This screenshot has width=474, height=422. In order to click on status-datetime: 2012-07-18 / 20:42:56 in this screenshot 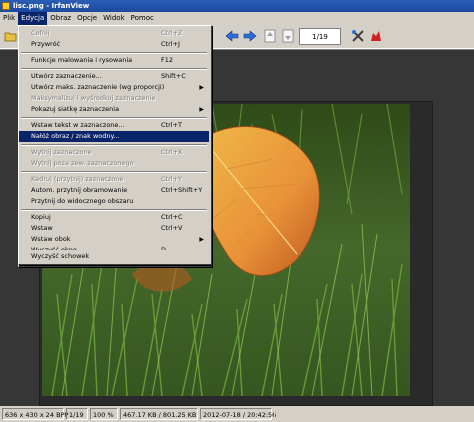, I will do `click(238, 414)`.